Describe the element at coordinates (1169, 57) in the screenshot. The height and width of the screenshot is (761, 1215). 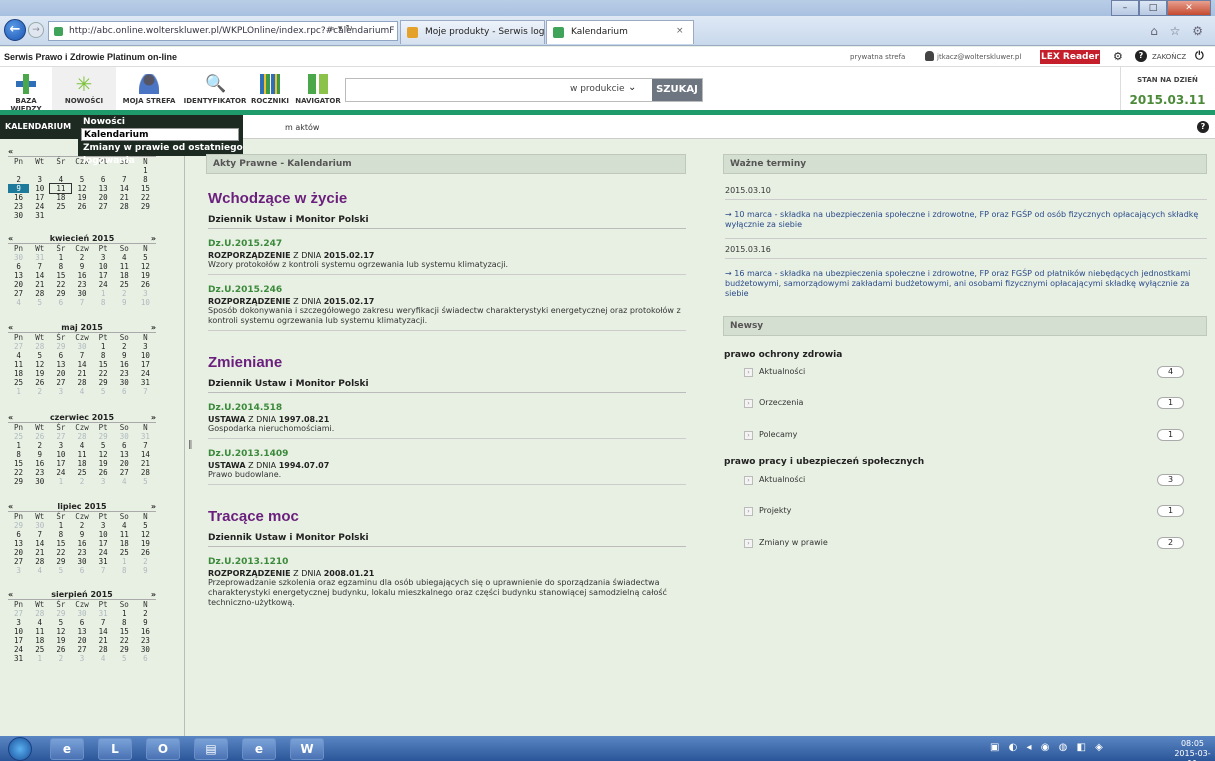
I see `logout-label: ZAKOŃCZ` at that location.